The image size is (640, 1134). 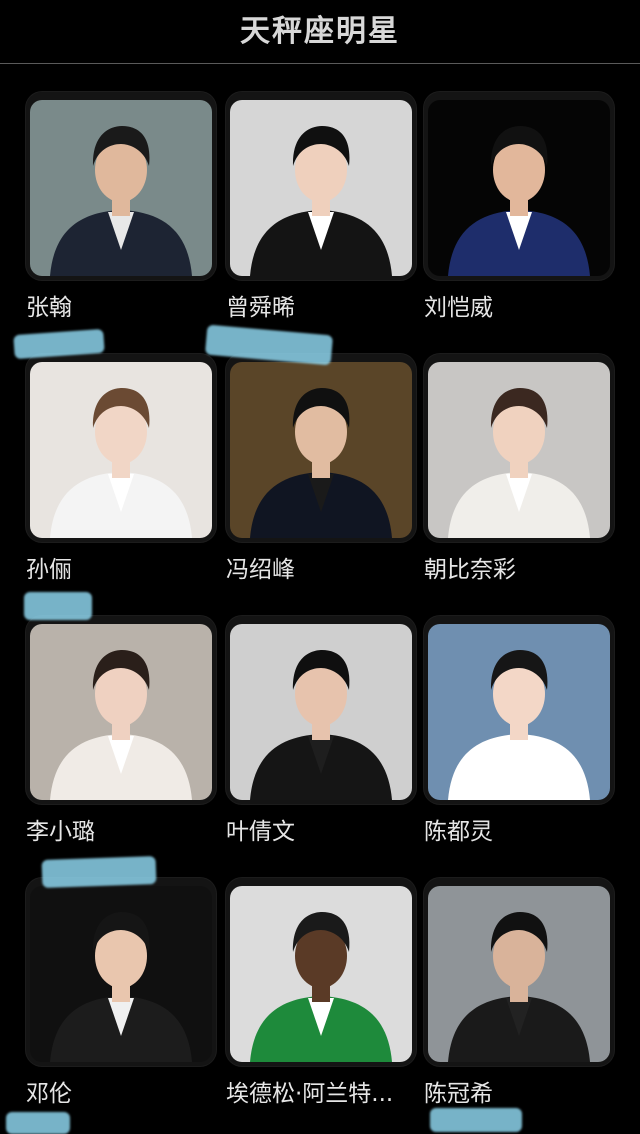 I want to click on celebrity-card: 叶倩文, so click(x=326, y=736).